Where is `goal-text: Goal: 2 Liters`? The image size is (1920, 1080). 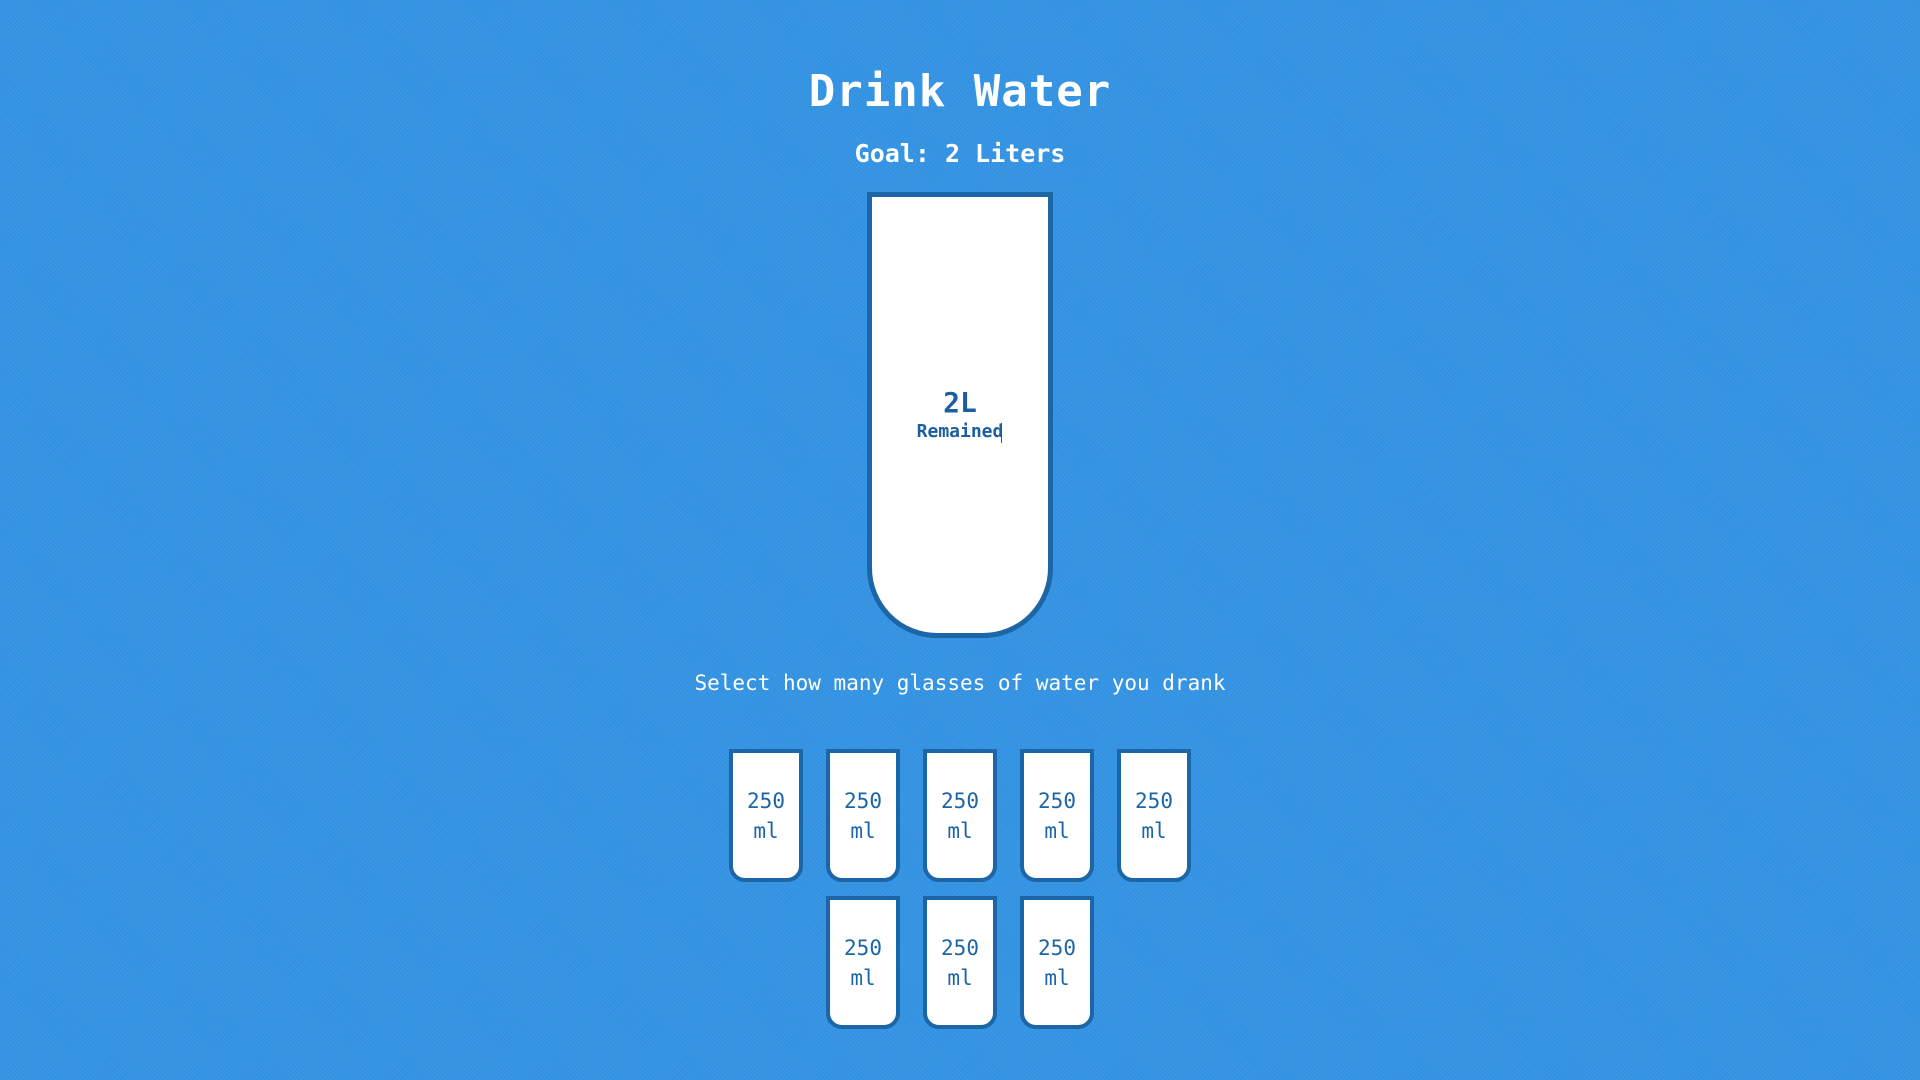 goal-text: Goal: 2 Liters is located at coordinates (960, 153).